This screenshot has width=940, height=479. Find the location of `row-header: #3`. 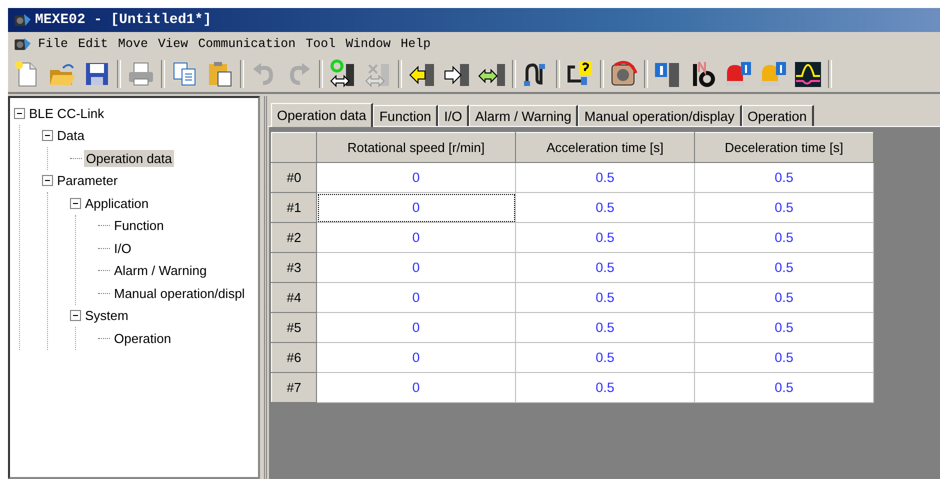

row-header: #3 is located at coordinates (294, 267).